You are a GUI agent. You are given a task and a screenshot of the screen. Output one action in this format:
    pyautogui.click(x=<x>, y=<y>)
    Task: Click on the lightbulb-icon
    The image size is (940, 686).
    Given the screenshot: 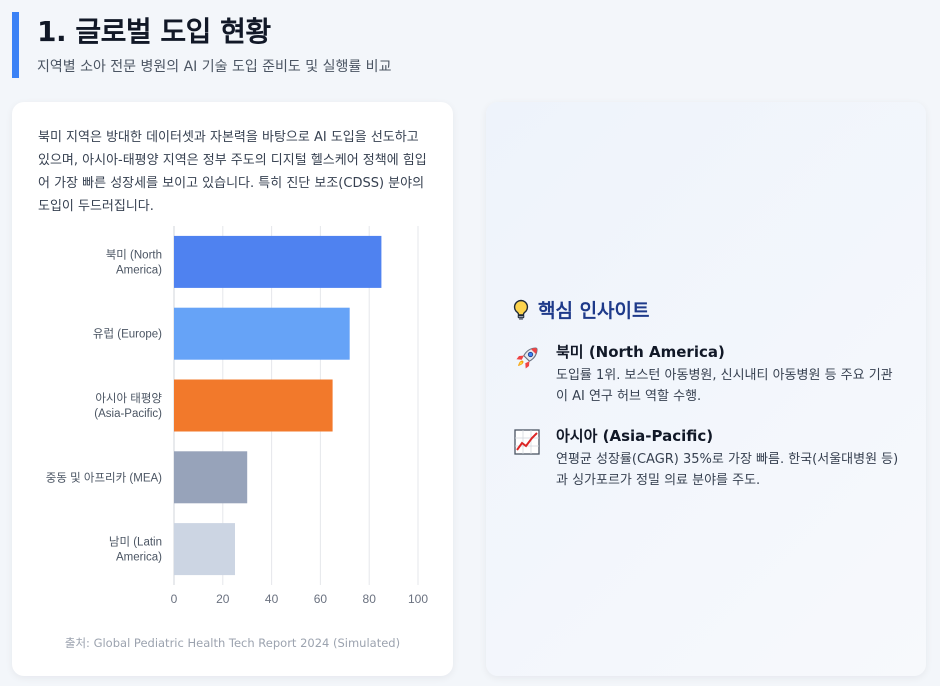 What is the action you would take?
    pyautogui.click(x=521, y=309)
    